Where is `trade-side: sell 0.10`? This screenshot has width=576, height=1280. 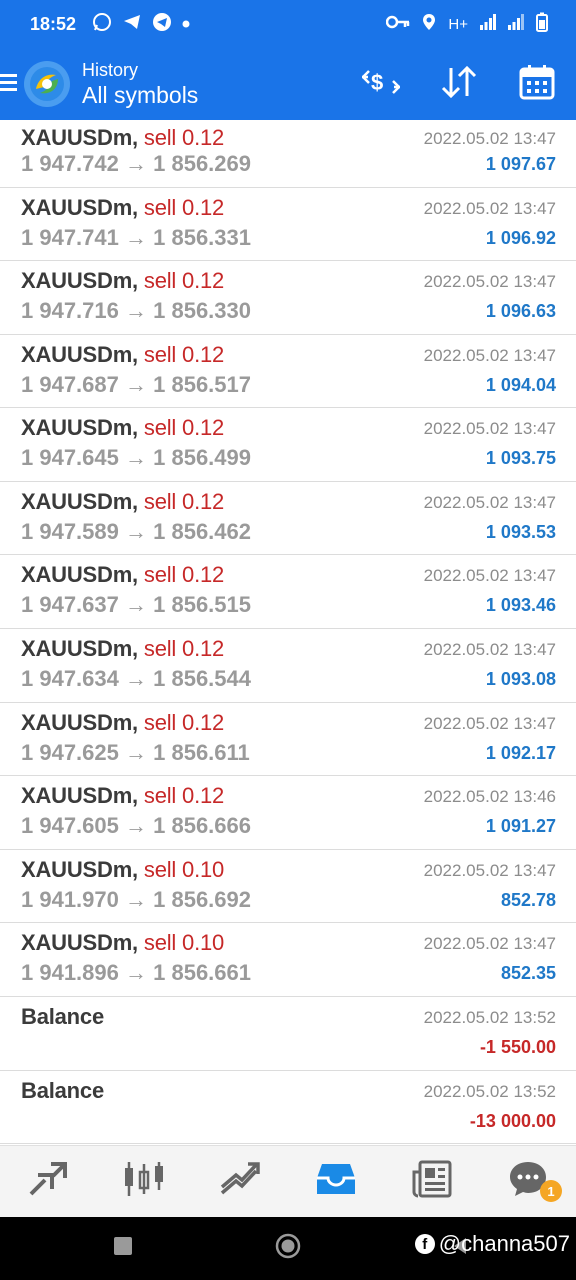 trade-side: sell 0.10 is located at coordinates (184, 943).